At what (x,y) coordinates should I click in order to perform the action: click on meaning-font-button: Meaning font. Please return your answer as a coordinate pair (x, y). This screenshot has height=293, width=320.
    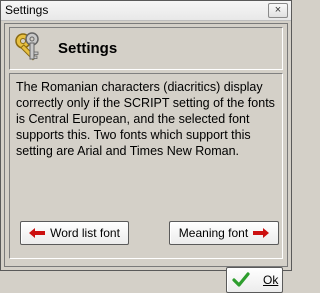
    Looking at the image, I should click on (224, 233).